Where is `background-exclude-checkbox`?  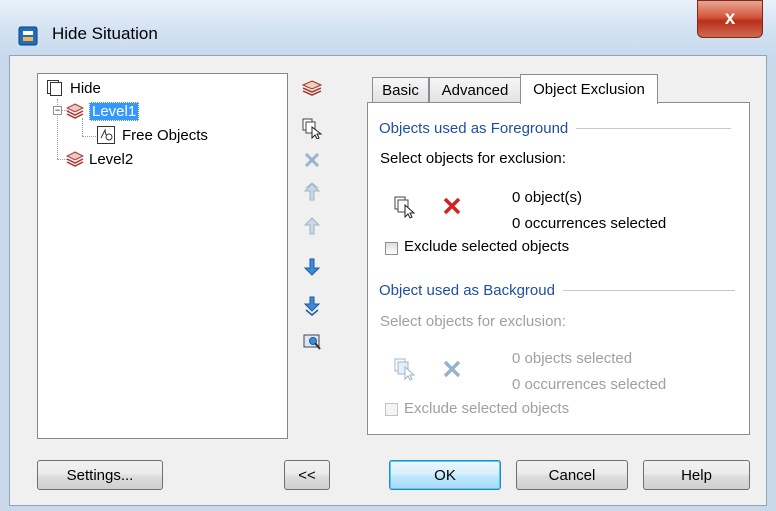 background-exclude-checkbox is located at coordinates (391, 409).